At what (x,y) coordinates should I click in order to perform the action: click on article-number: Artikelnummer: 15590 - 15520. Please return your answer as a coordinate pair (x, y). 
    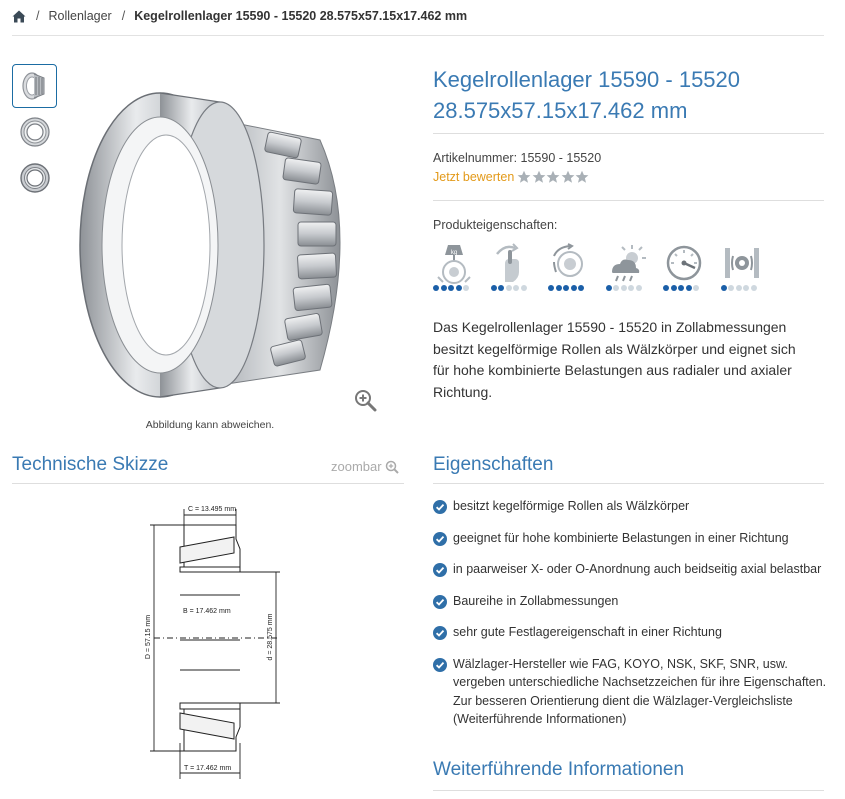
    Looking at the image, I should click on (517, 158).